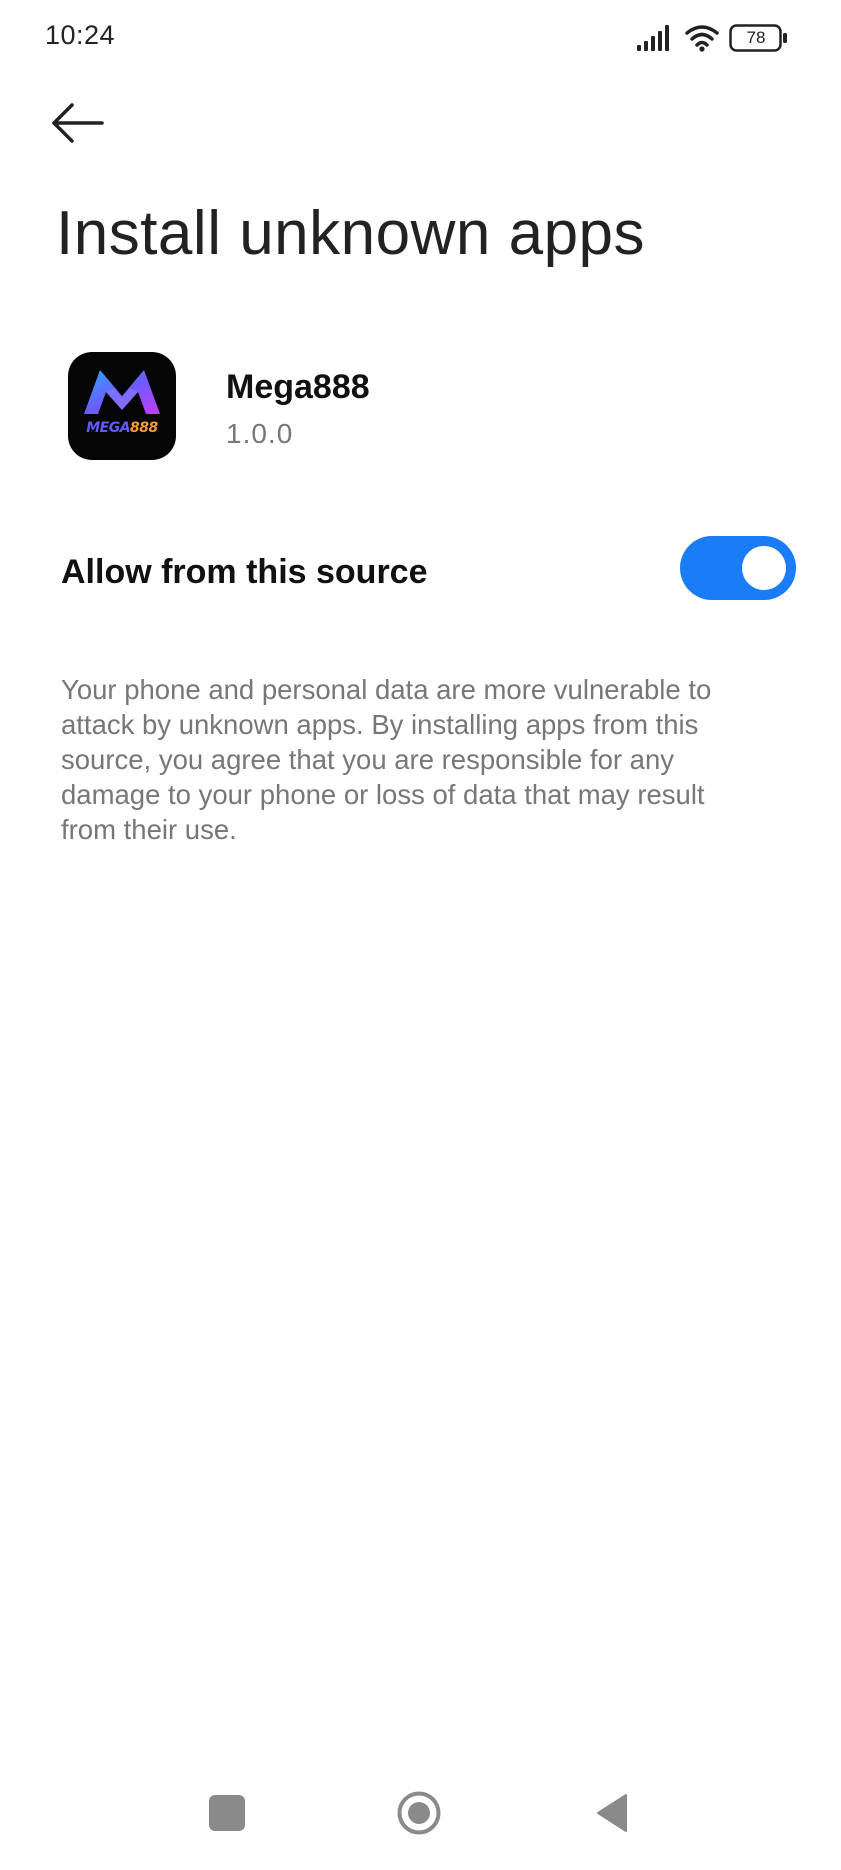  Describe the element at coordinates (656, 38) in the screenshot. I see `signal-icon` at that location.